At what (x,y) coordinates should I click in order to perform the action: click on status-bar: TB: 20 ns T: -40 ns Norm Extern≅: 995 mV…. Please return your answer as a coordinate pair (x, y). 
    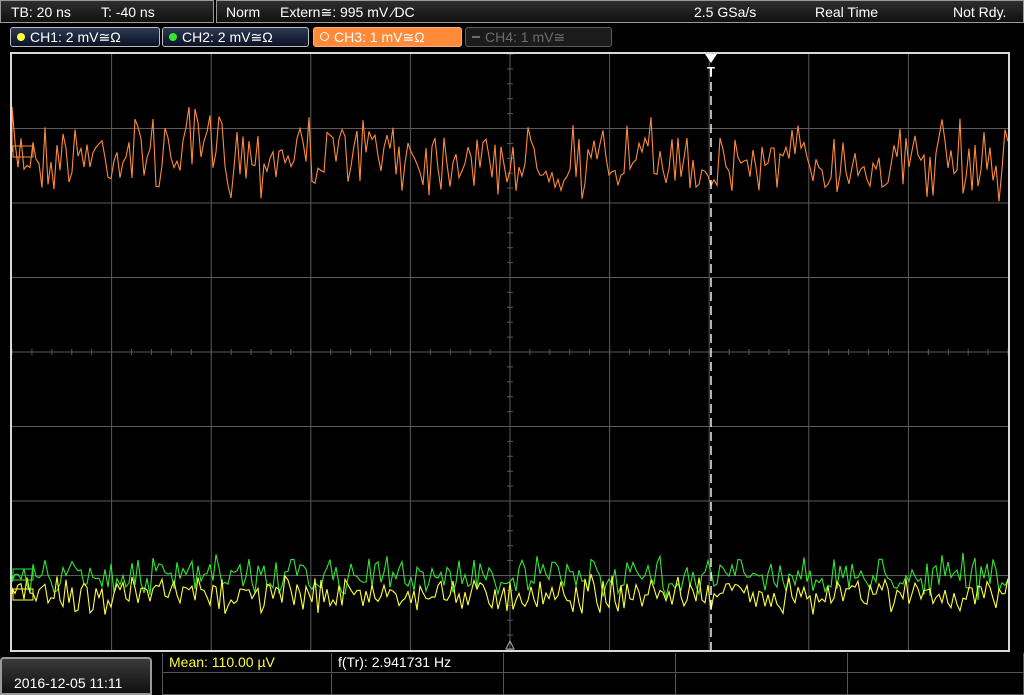
    Looking at the image, I should click on (512, 12).